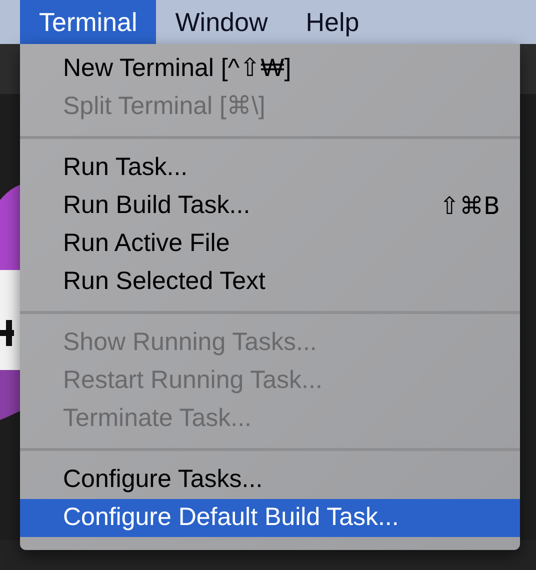  What do you see at coordinates (270, 206) in the screenshot?
I see `menu-item: Run Build Task... ⇧⌘B` at bounding box center [270, 206].